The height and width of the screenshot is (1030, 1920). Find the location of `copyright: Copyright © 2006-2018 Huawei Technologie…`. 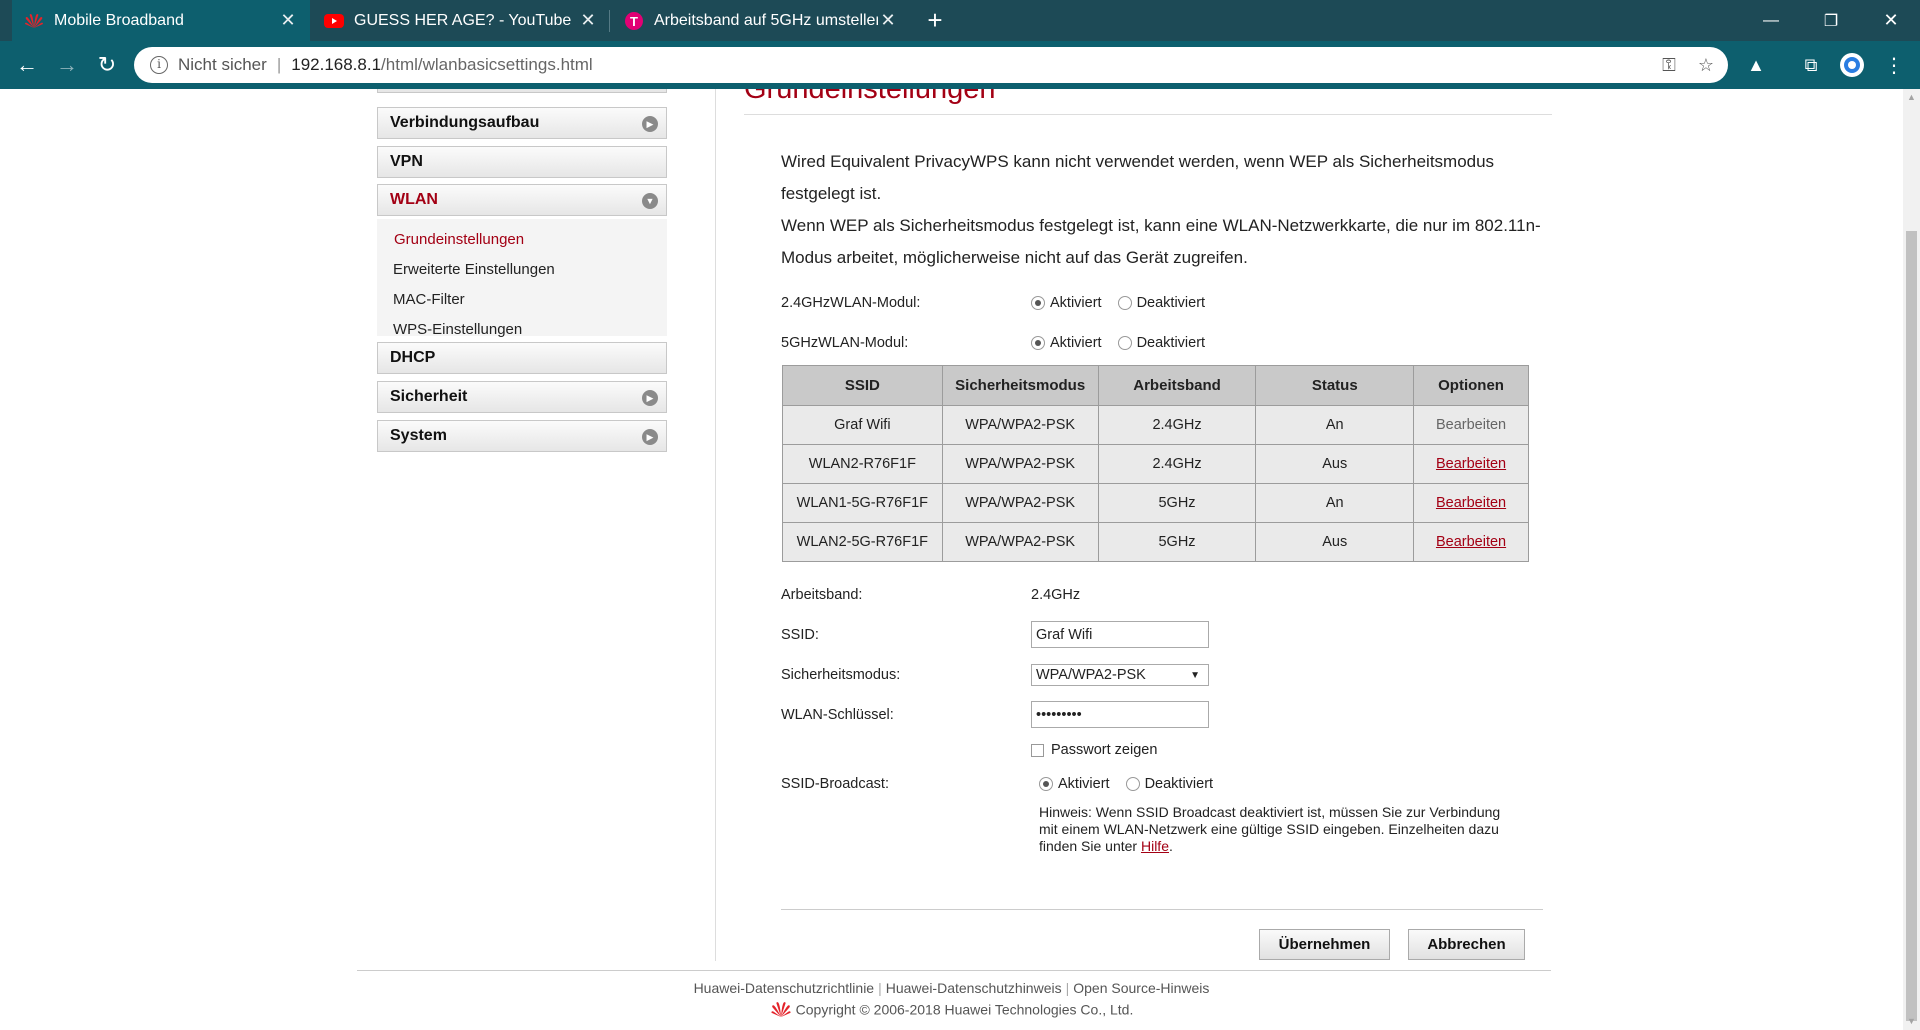

copyright: Copyright © 2006-2018 Huawei Technologie… is located at coordinates (951, 1011).